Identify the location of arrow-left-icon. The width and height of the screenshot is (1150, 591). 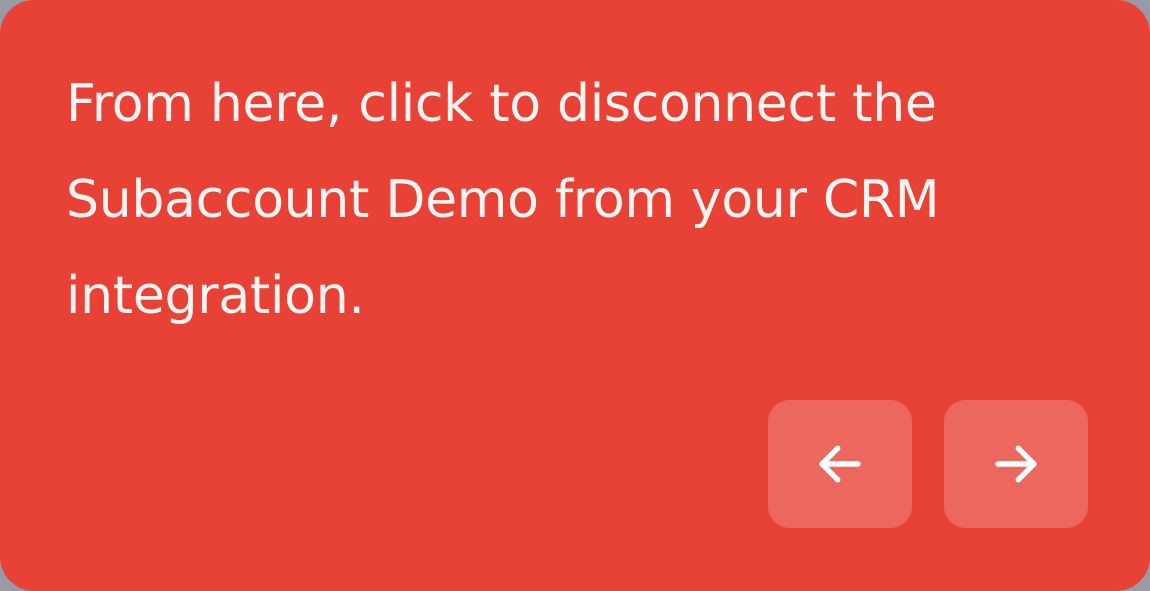
(840, 464).